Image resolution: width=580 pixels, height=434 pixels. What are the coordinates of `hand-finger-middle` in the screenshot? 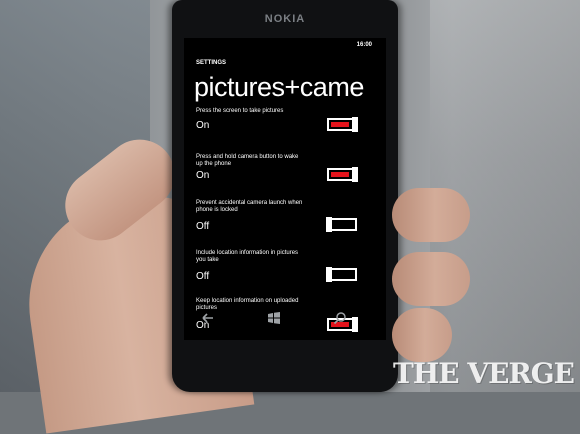 It's located at (431, 279).